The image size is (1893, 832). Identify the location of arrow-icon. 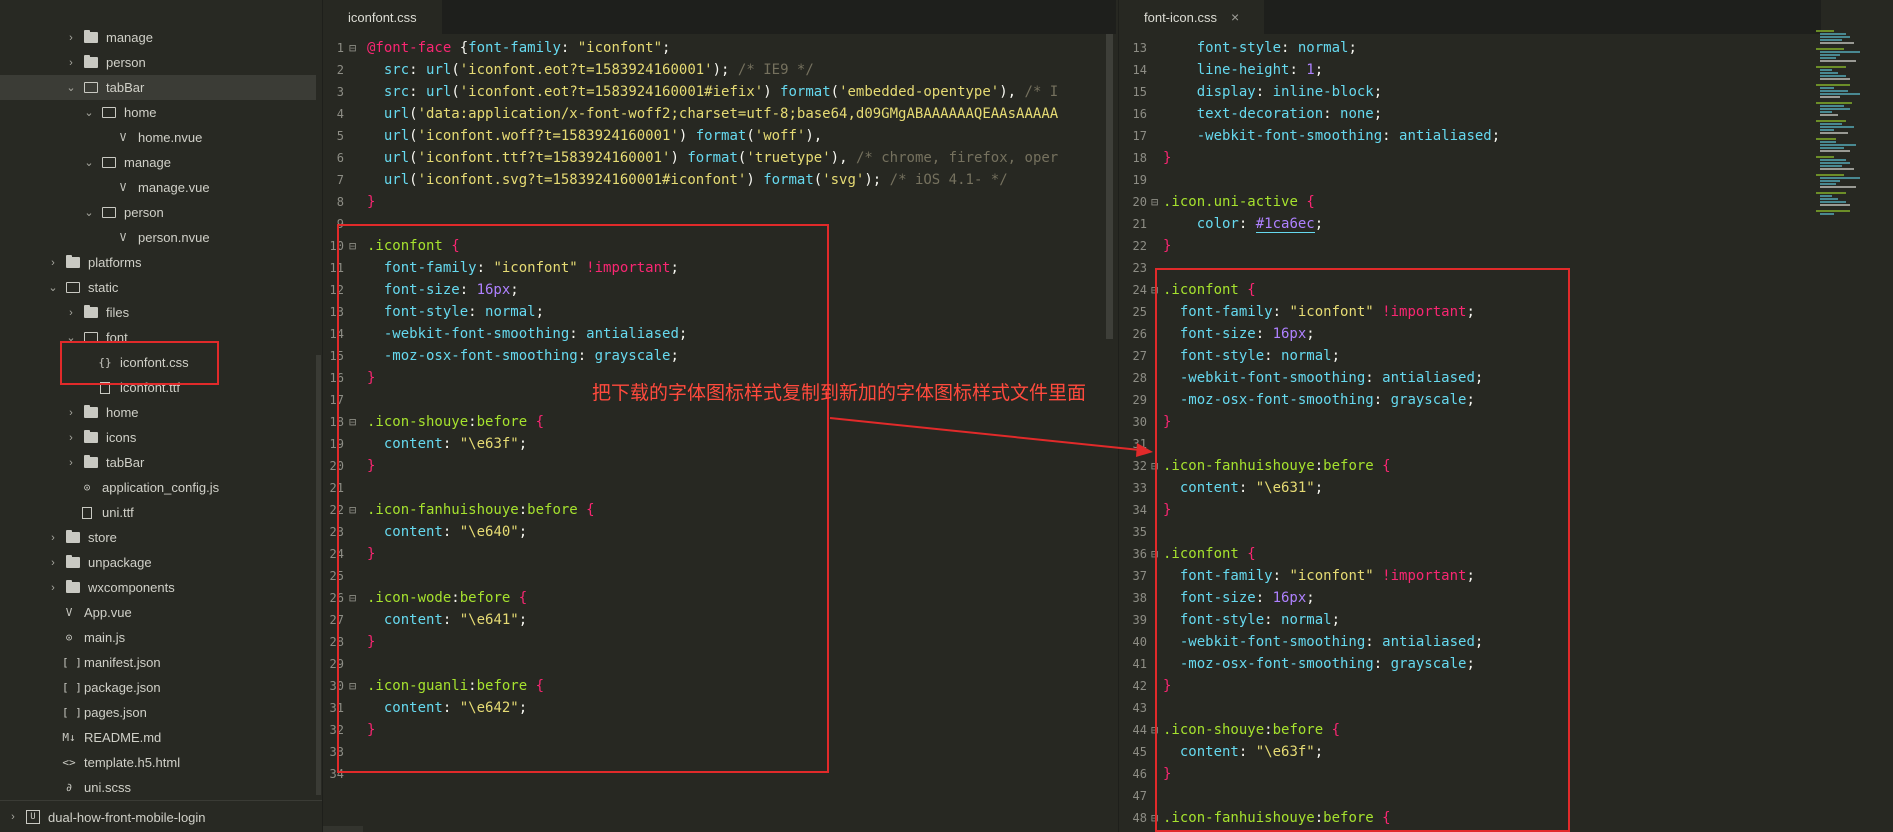
(991, 437).